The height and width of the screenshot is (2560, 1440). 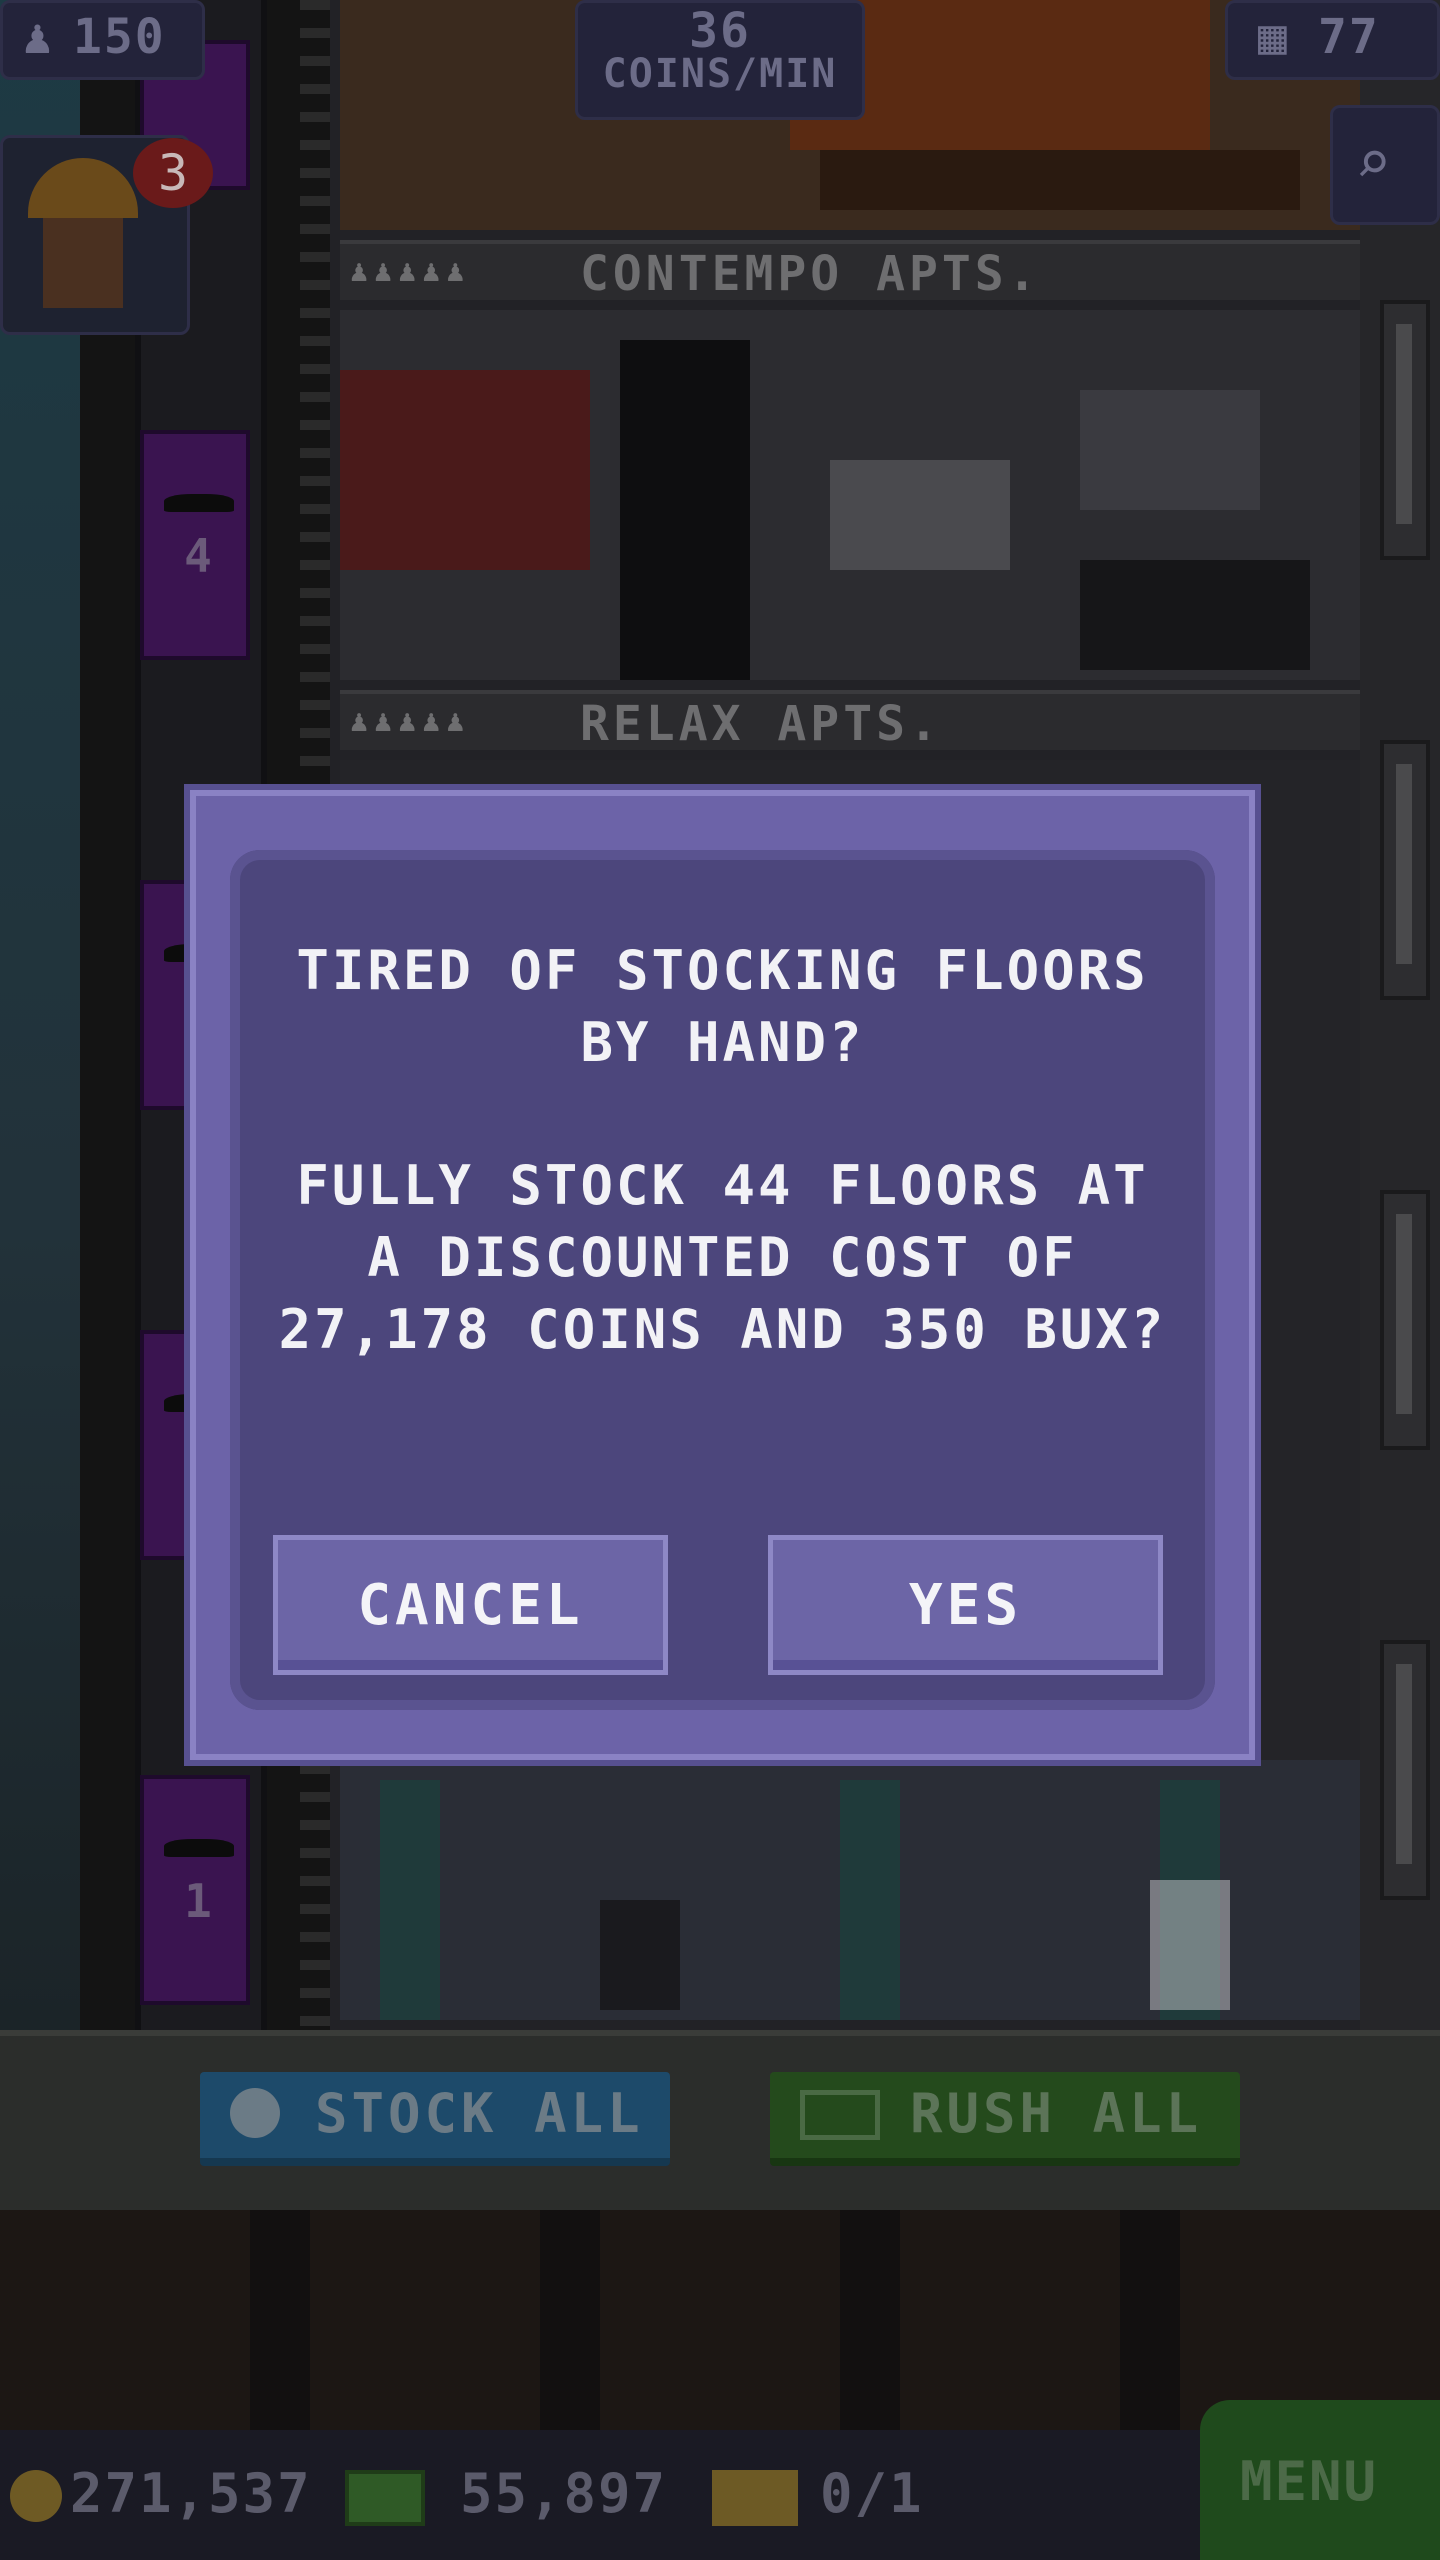 I want to click on notification-badge: 3, so click(x=173, y=173).